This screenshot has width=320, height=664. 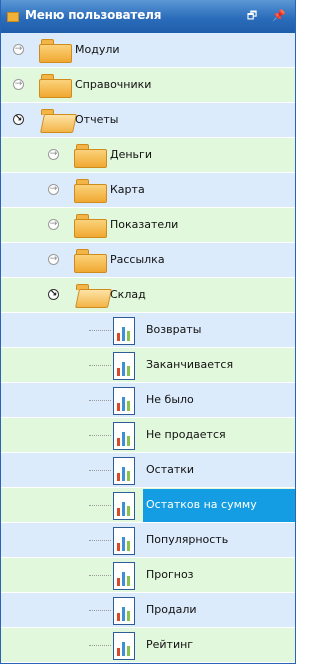 I want to click on report-item: Прогноз, so click(x=148, y=575).